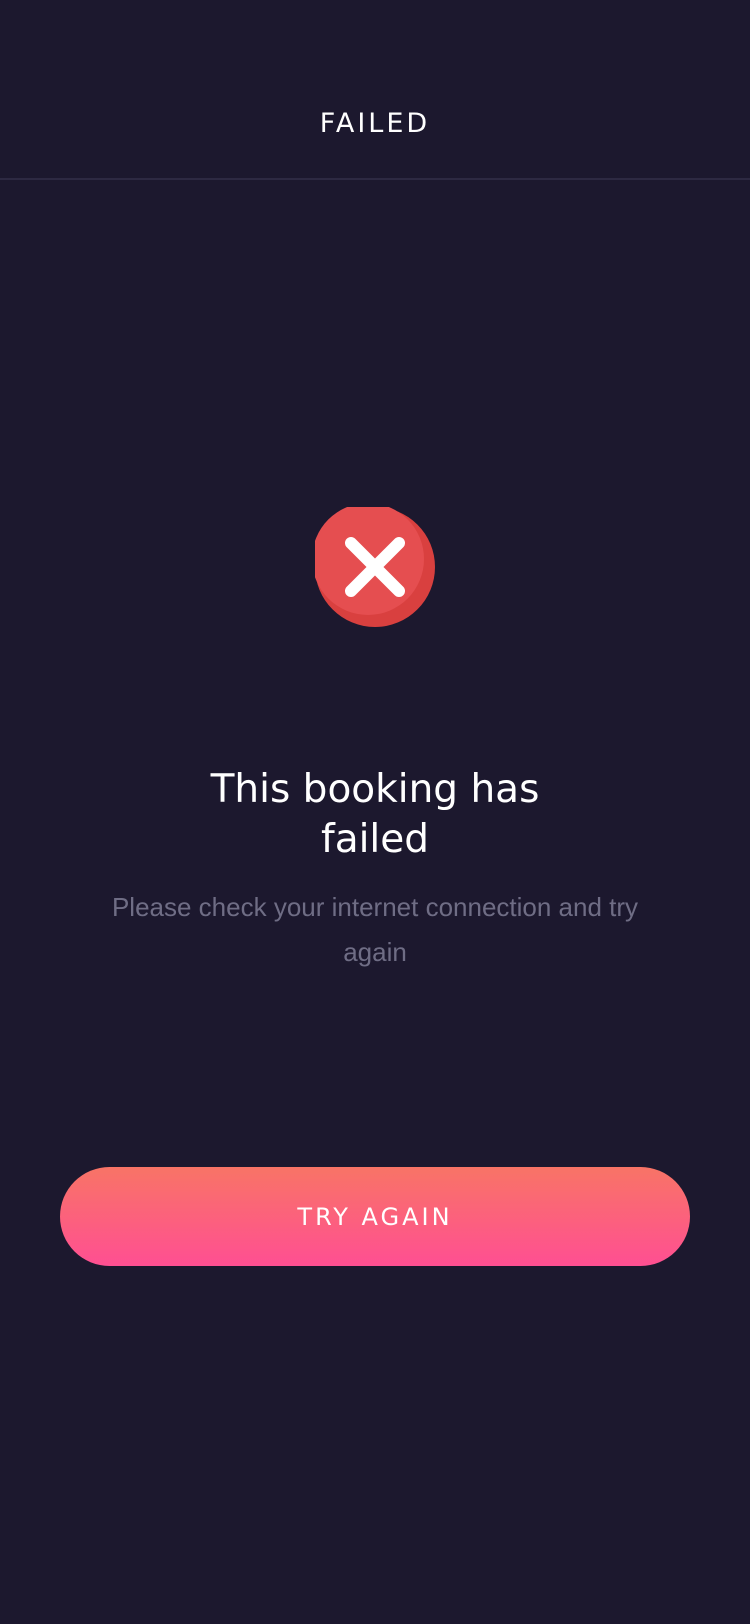 Image resolution: width=750 pixels, height=1624 pixels. Describe the element at coordinates (375, 814) in the screenshot. I see `failure-title: This booking has failed` at that location.